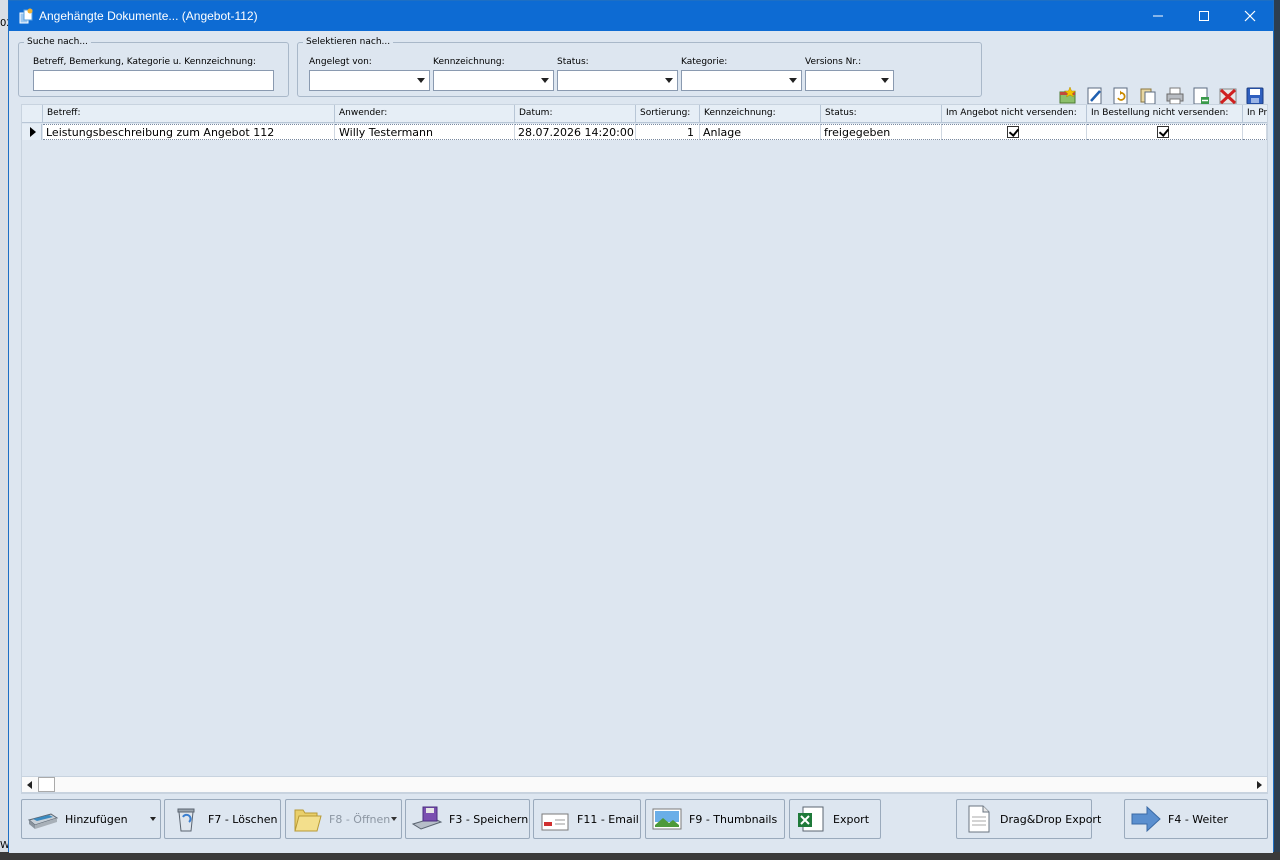 The height and width of the screenshot is (860, 1280). What do you see at coordinates (1228, 96) in the screenshot?
I see `delete-icon` at bounding box center [1228, 96].